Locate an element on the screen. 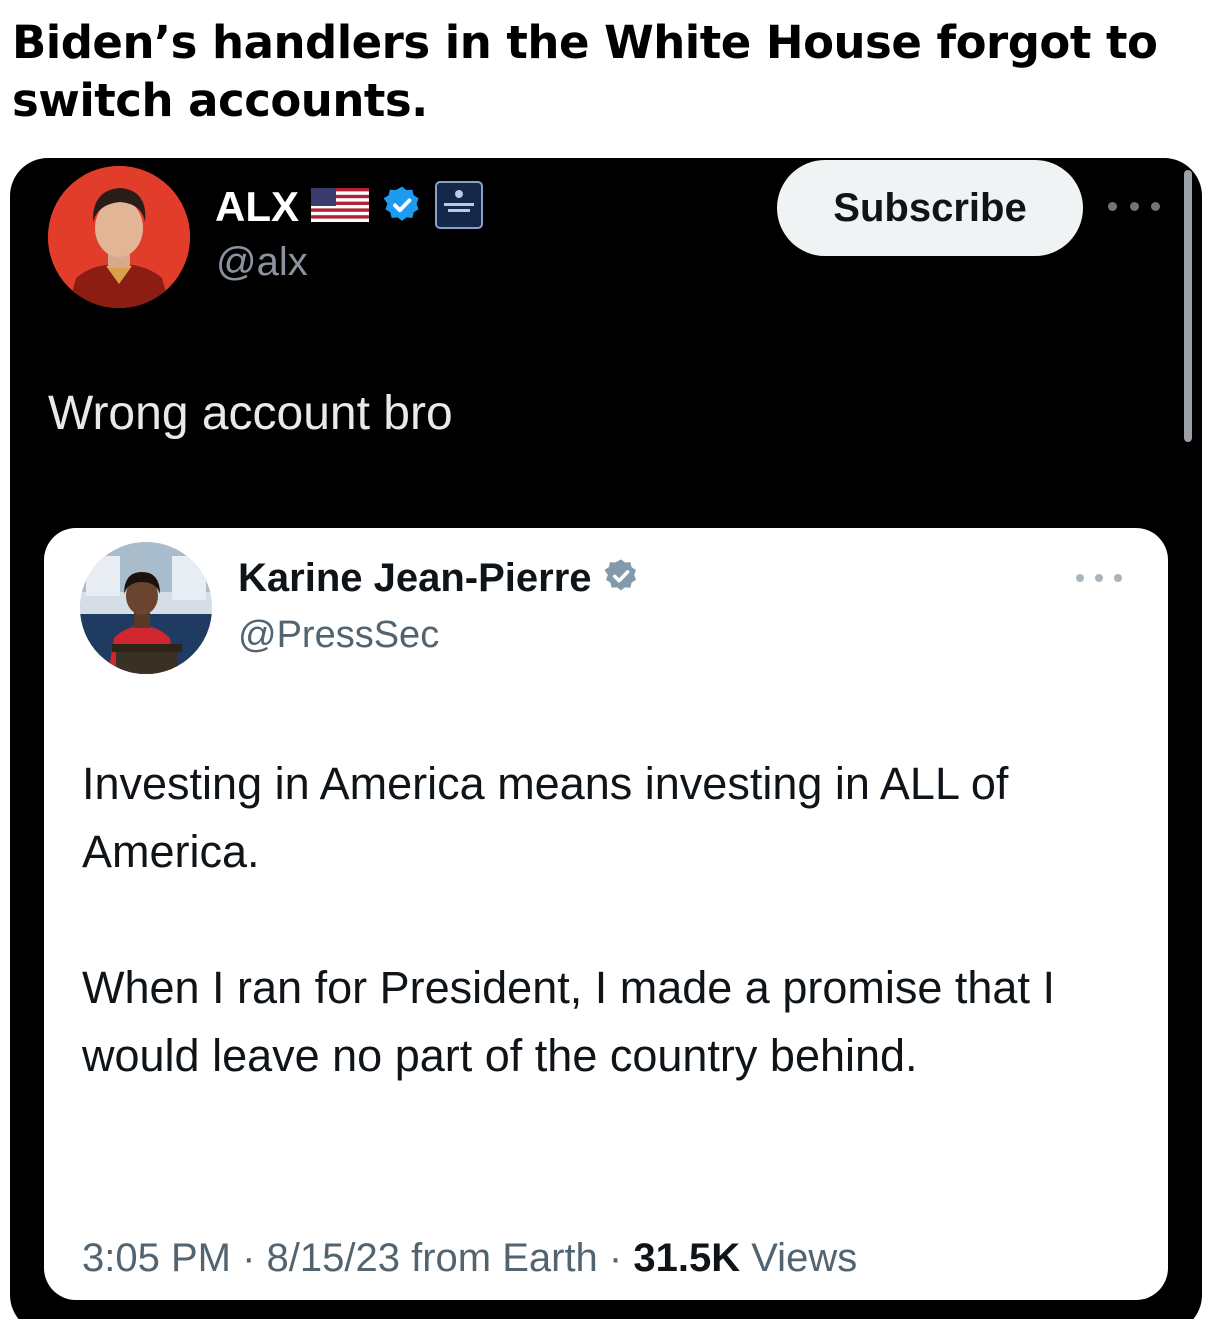  more-options-icon is located at coordinates (1134, 206).